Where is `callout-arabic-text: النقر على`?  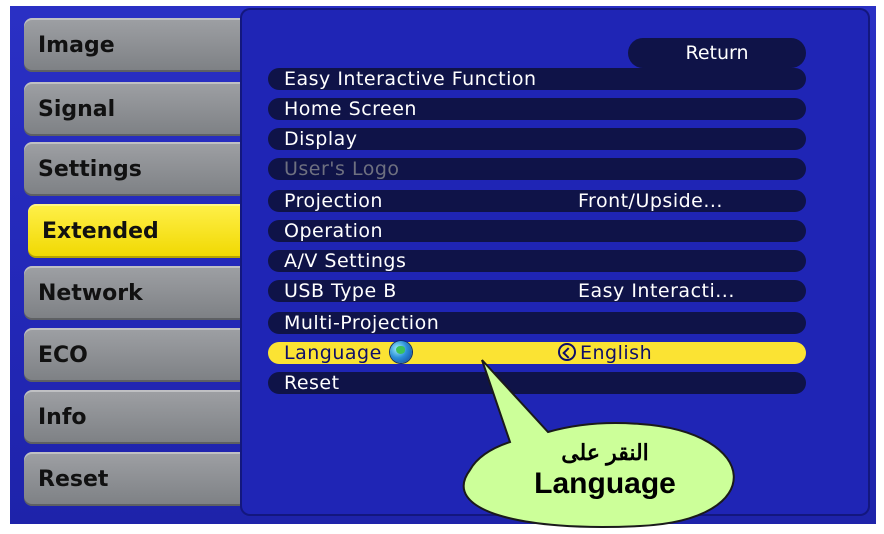 callout-arabic-text: النقر على is located at coordinates (605, 452).